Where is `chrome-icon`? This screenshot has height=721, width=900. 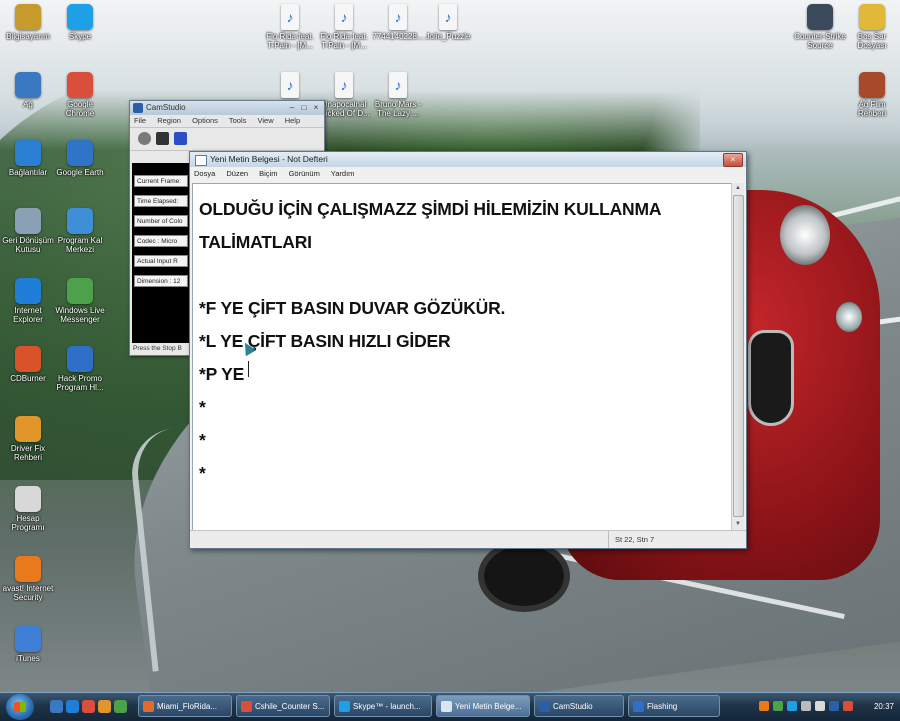 chrome-icon is located at coordinates (246, 706).